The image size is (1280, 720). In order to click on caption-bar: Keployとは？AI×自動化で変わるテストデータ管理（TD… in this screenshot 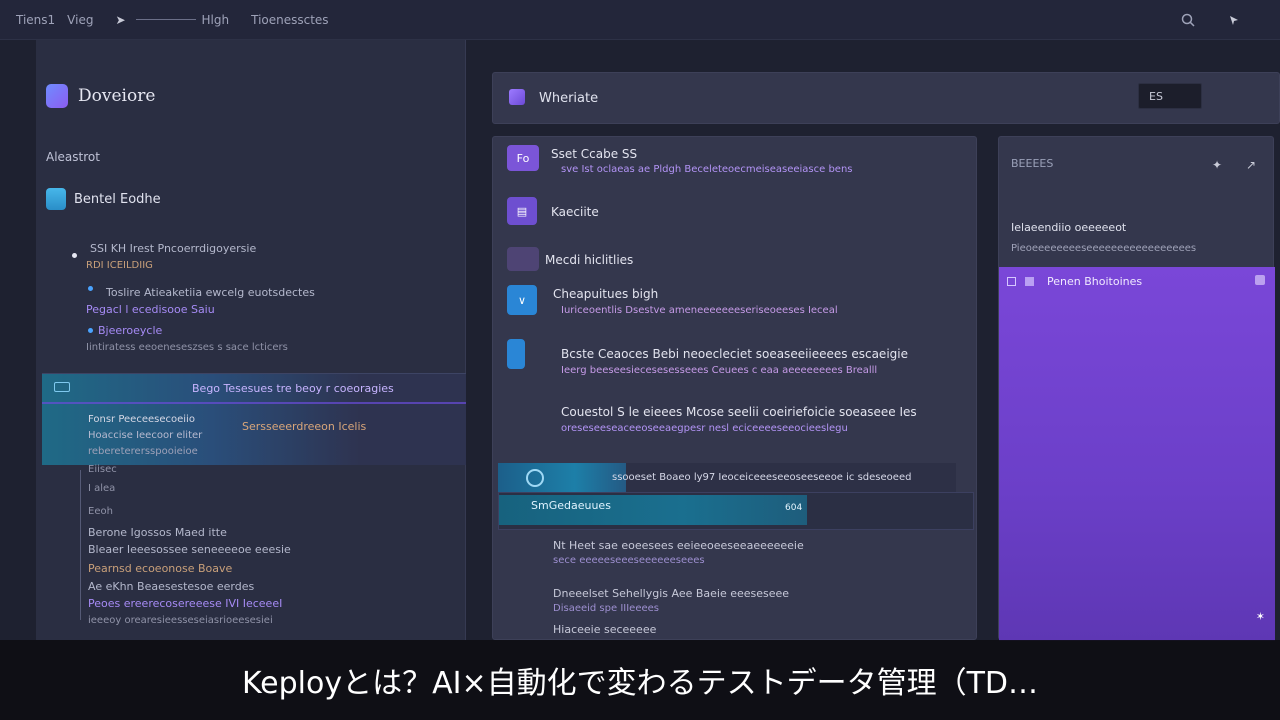, I will do `click(640, 680)`.